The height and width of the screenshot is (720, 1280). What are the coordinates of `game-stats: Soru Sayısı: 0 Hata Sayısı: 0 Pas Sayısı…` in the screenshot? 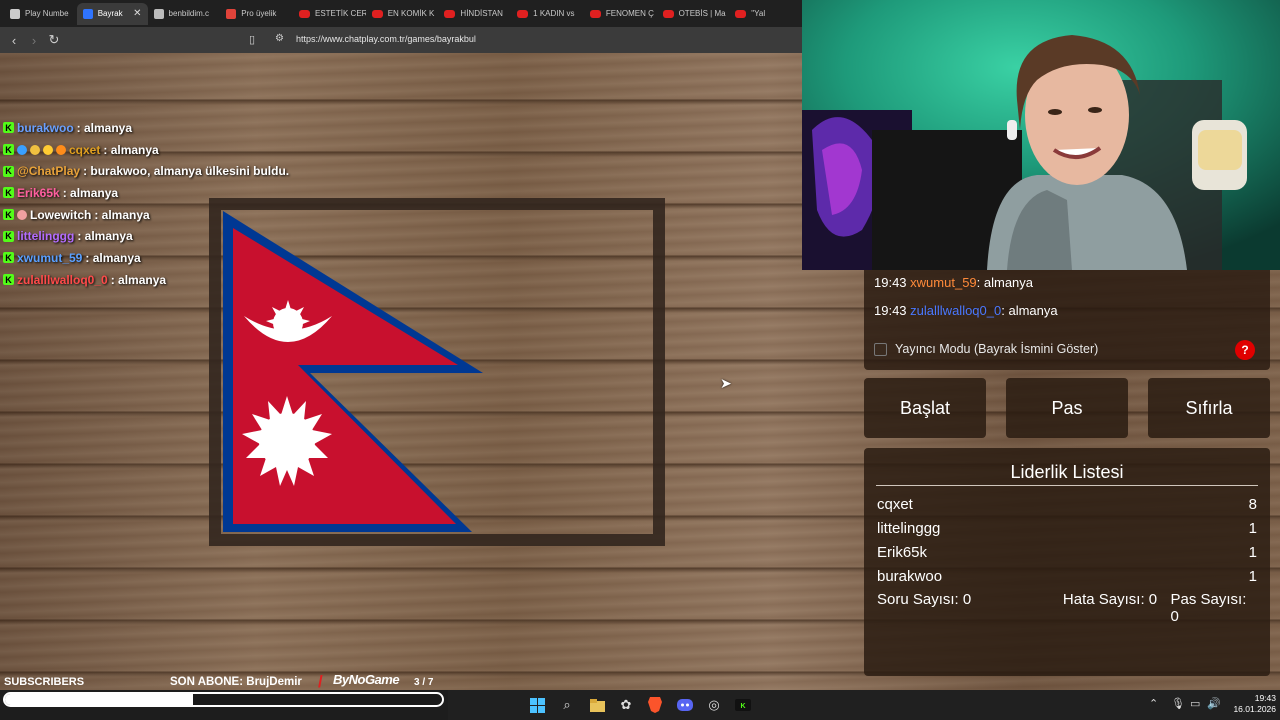 It's located at (1067, 608).